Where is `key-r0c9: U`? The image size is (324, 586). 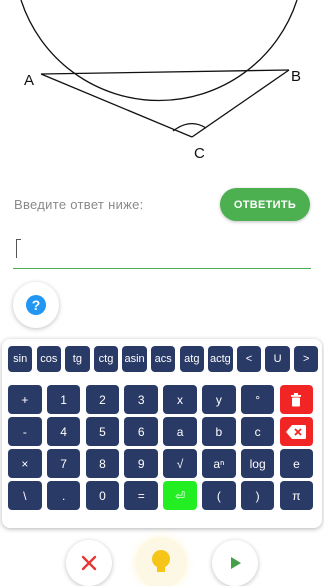
key-r0c9: U is located at coordinates (277, 359).